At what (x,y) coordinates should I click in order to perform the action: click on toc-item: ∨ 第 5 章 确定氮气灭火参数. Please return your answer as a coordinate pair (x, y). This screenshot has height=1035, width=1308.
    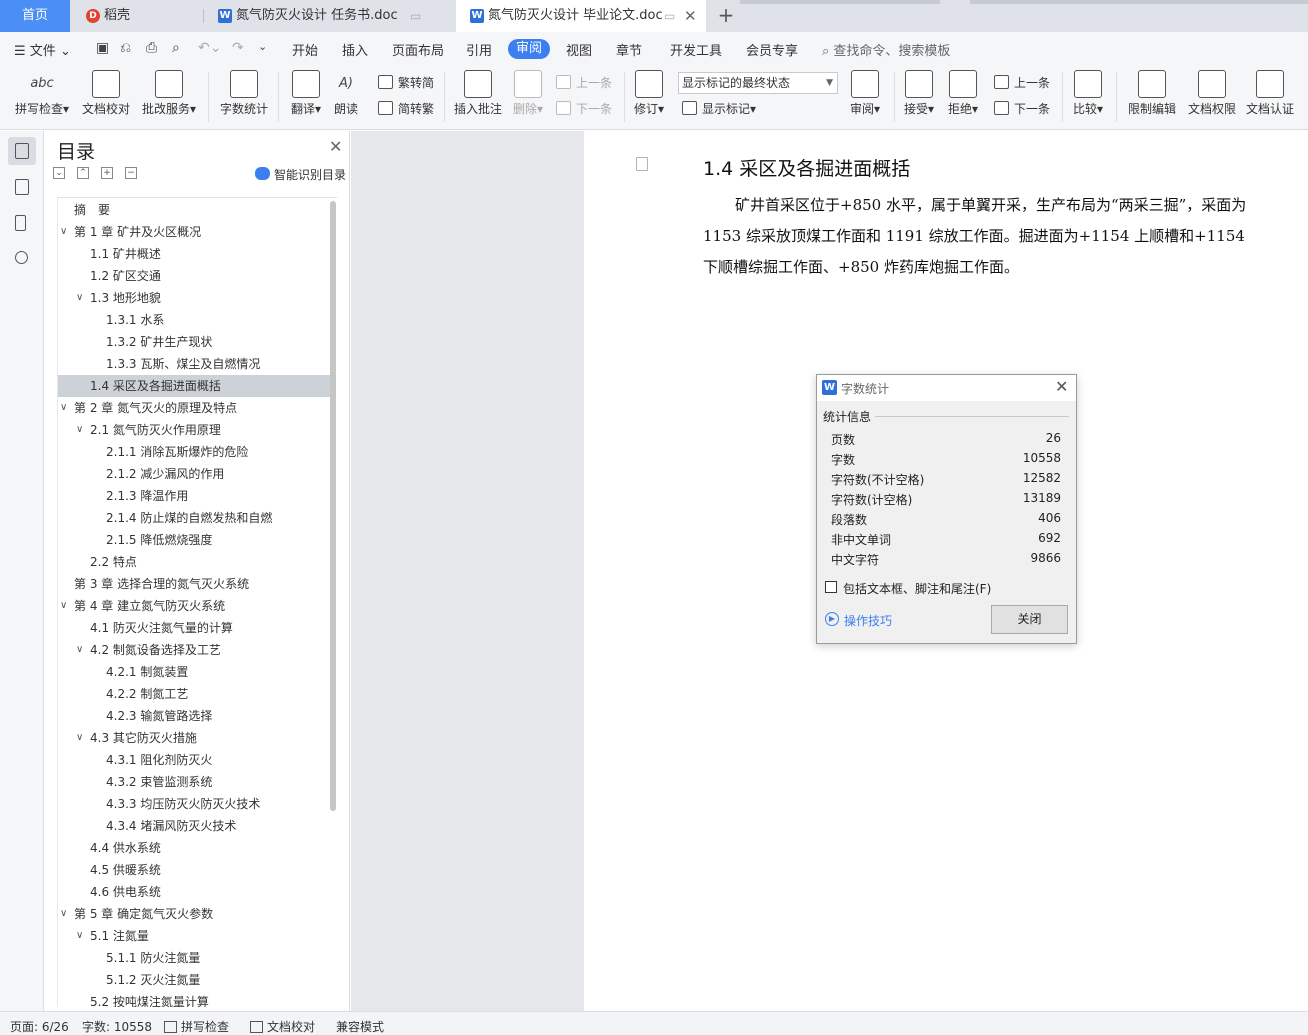
    Looking at the image, I should click on (194, 914).